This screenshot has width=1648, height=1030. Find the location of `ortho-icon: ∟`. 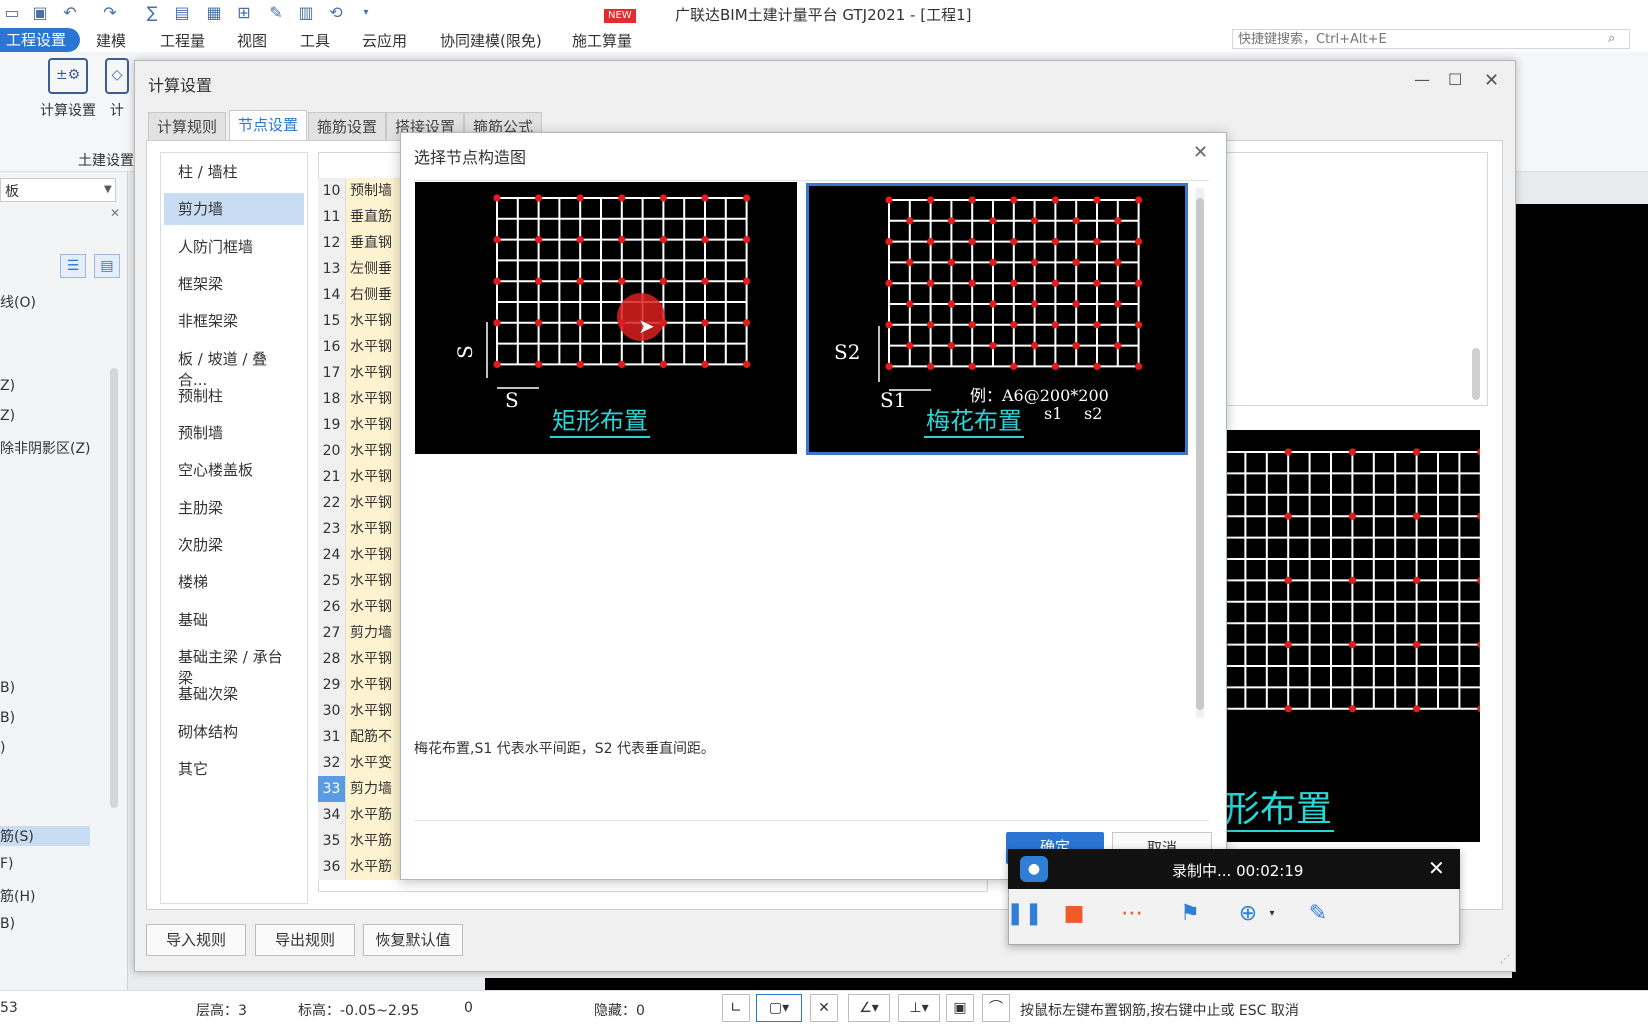

ortho-icon: ∟ is located at coordinates (736, 1008).